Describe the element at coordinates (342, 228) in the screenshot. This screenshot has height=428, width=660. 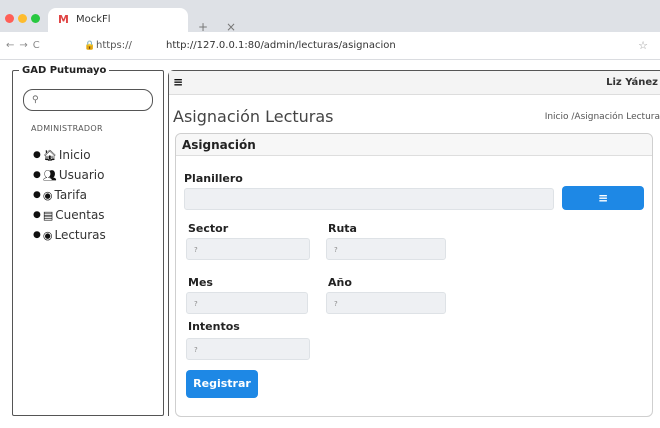
I see `ruta-label: Ruta` at that location.